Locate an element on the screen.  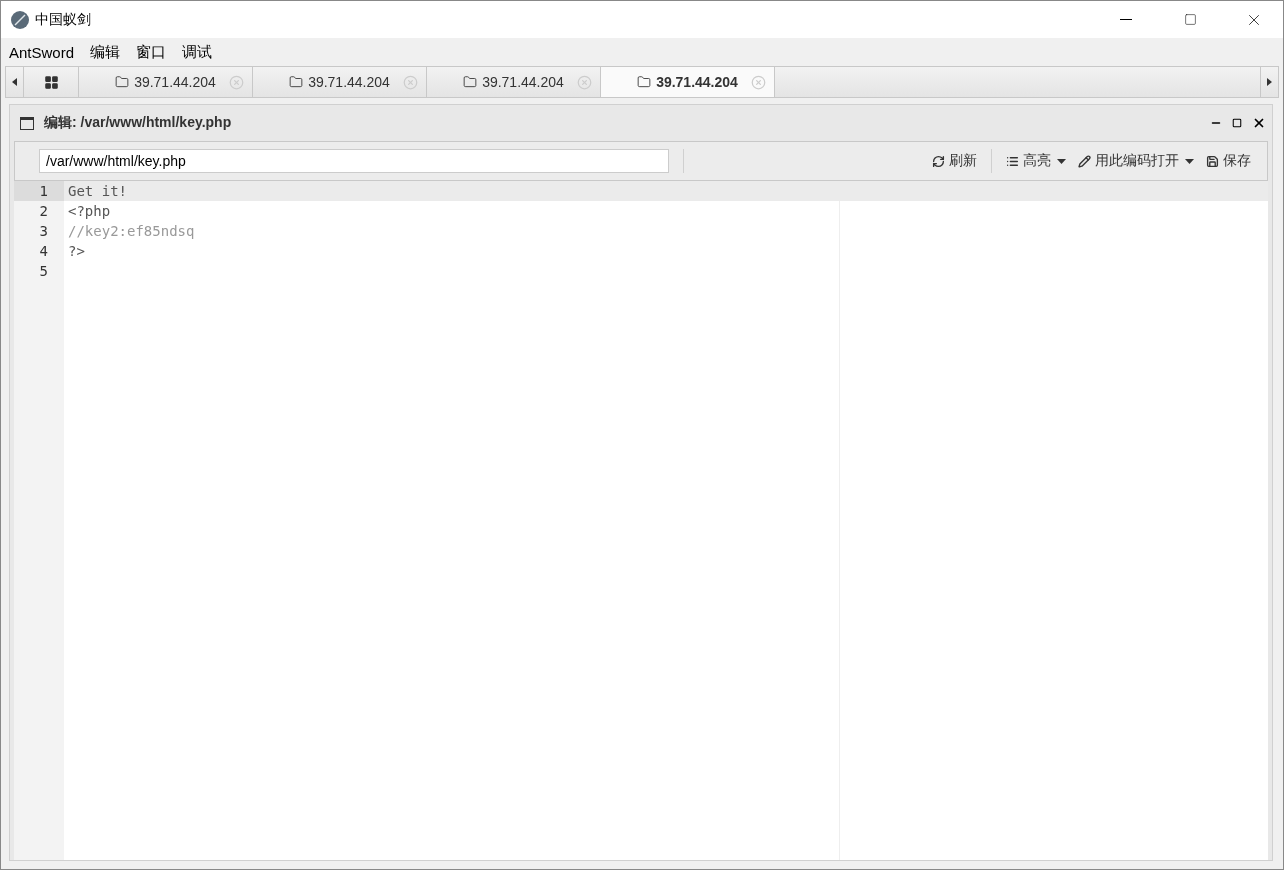
restore-icon is located at coordinates (1237, 123).